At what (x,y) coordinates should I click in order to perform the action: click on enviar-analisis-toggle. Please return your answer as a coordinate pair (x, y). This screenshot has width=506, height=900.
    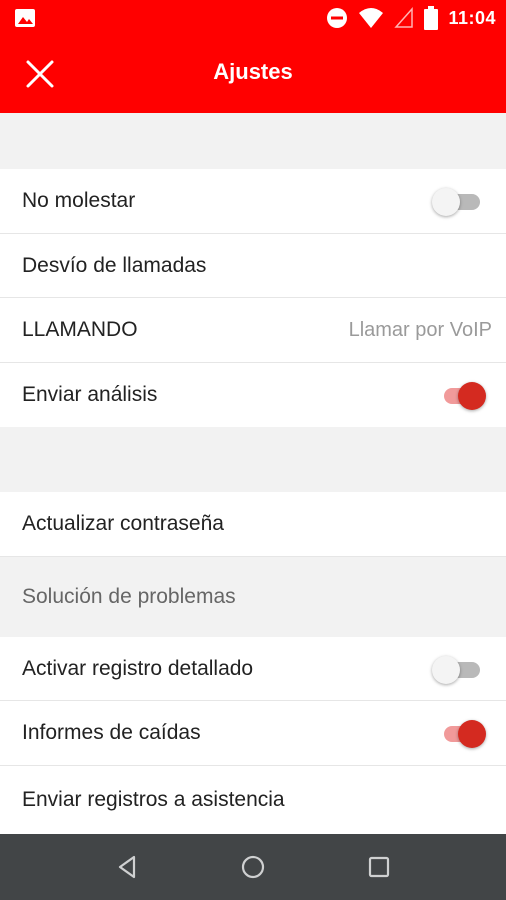
    Looking at the image, I should click on (463, 395).